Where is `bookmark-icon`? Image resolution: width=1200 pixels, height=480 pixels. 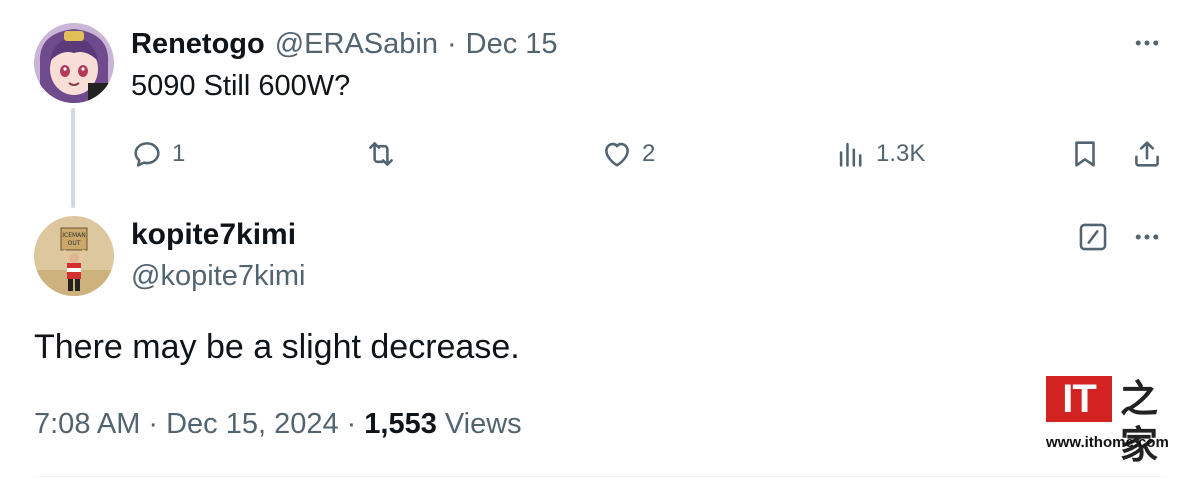
bookmark-icon is located at coordinates (1085, 154).